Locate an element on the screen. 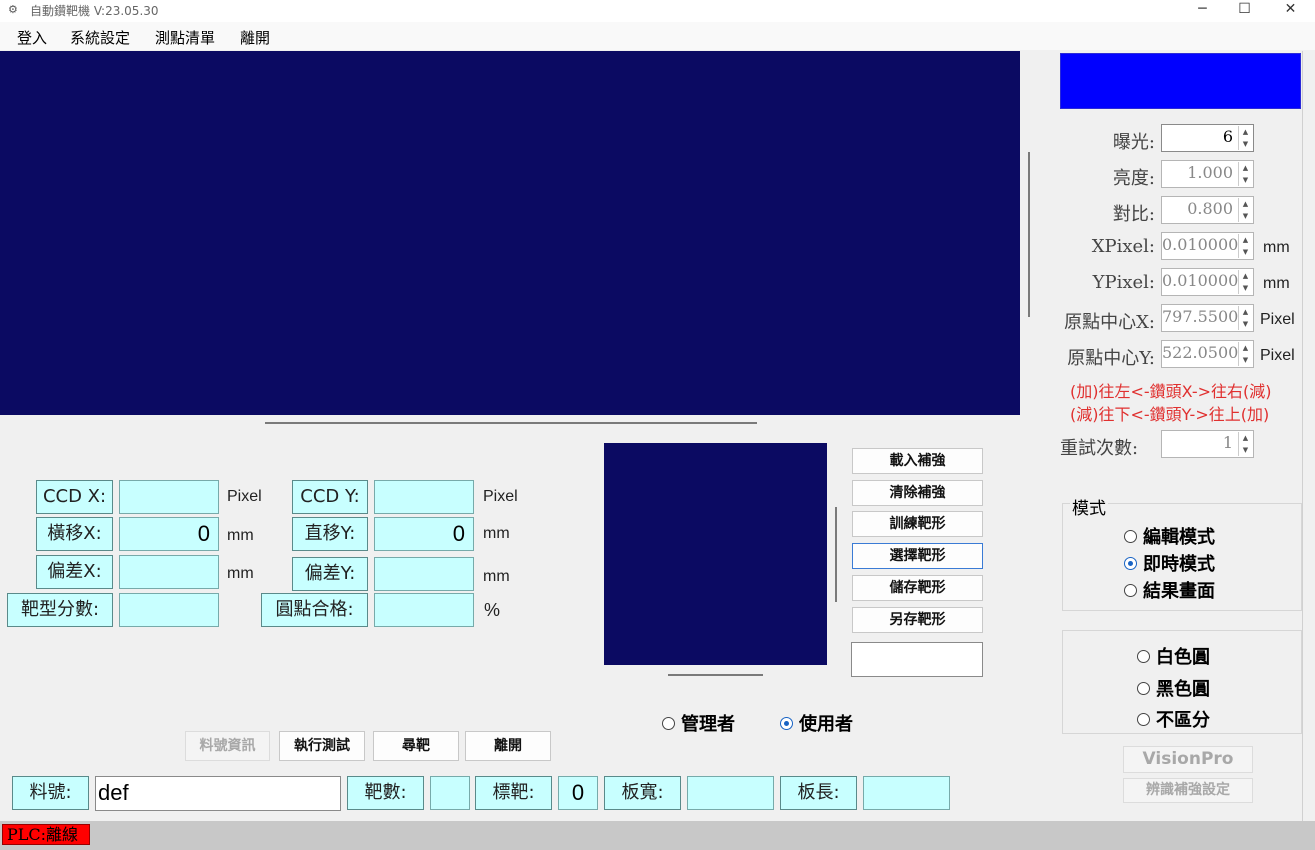 Image resolution: width=1315 pixels, height=850 pixels. target-label: 標靶: is located at coordinates (513, 793).